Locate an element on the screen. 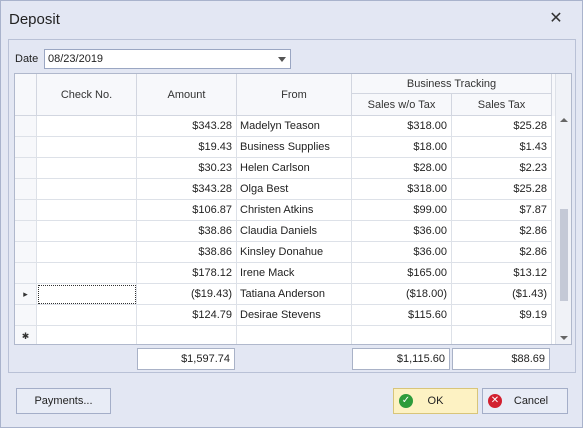  from-cell: Helen Carlson is located at coordinates (294, 168).